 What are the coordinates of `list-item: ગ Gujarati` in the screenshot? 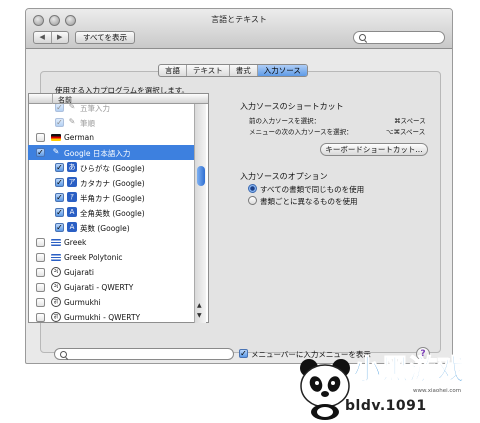 It's located at (113, 272).